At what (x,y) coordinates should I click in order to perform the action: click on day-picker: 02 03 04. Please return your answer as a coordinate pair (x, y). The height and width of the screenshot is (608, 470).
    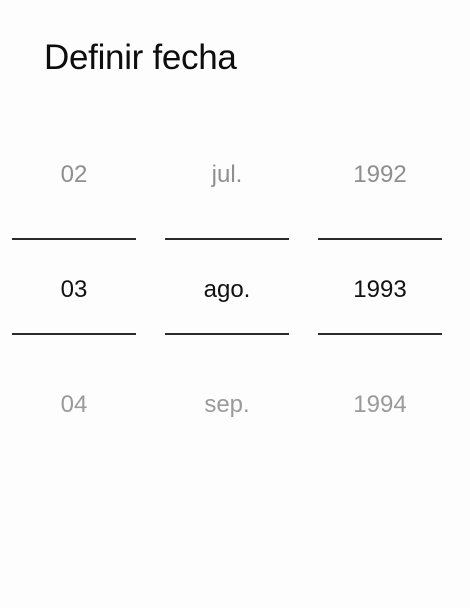
    Looking at the image, I should click on (74, 290).